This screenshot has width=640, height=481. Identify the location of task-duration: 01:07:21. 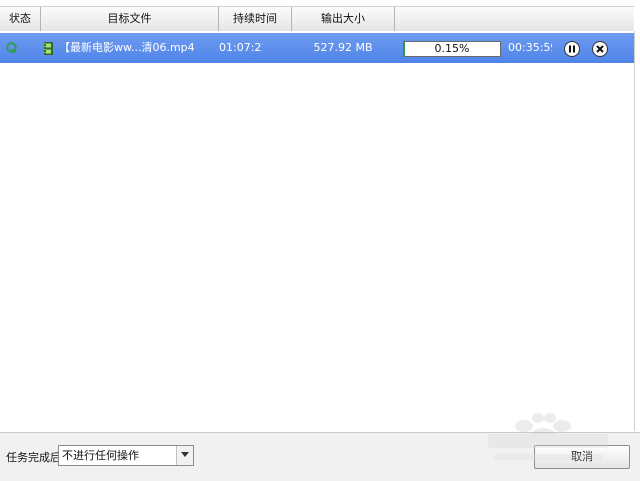
(241, 48).